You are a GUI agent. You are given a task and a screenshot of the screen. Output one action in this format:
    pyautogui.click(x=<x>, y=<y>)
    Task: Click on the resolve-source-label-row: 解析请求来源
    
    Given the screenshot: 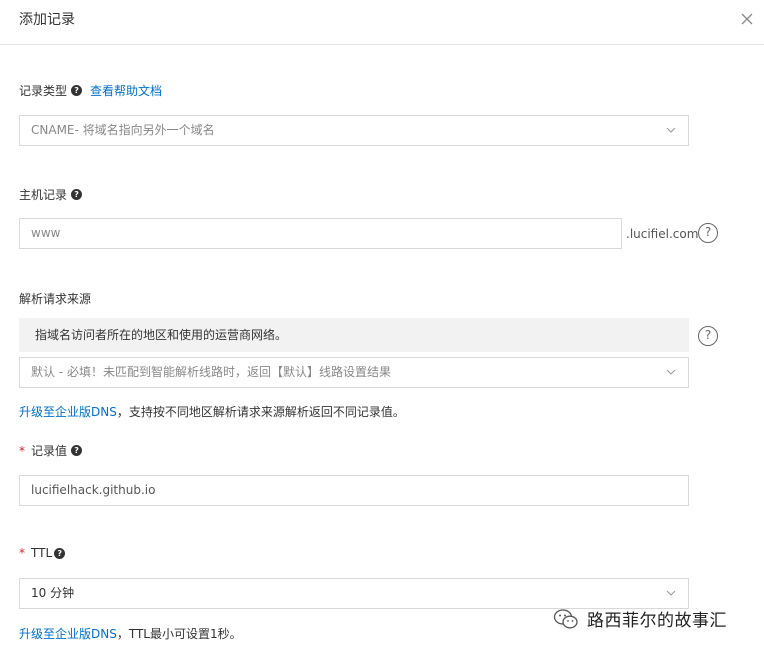 What is the action you would take?
    pyautogui.click(x=55, y=298)
    